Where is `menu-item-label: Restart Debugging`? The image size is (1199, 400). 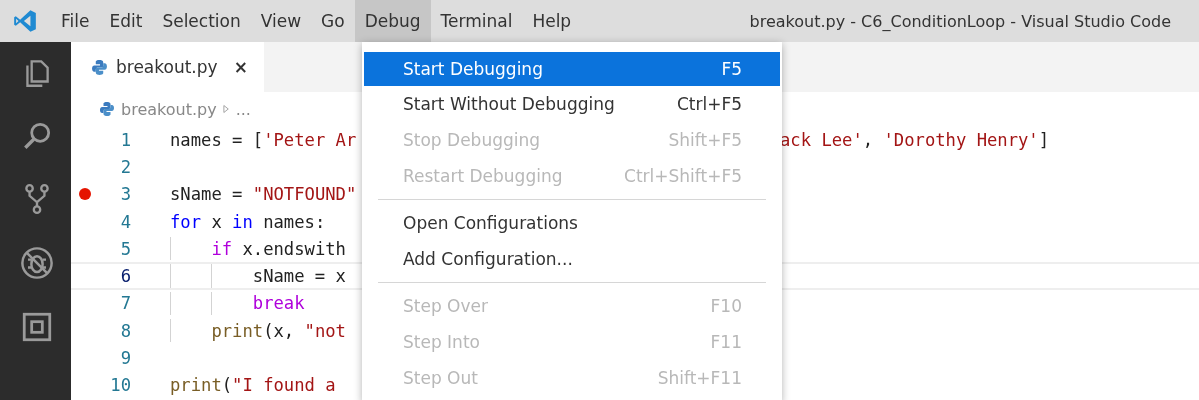 menu-item-label: Restart Debugging is located at coordinates (483, 176).